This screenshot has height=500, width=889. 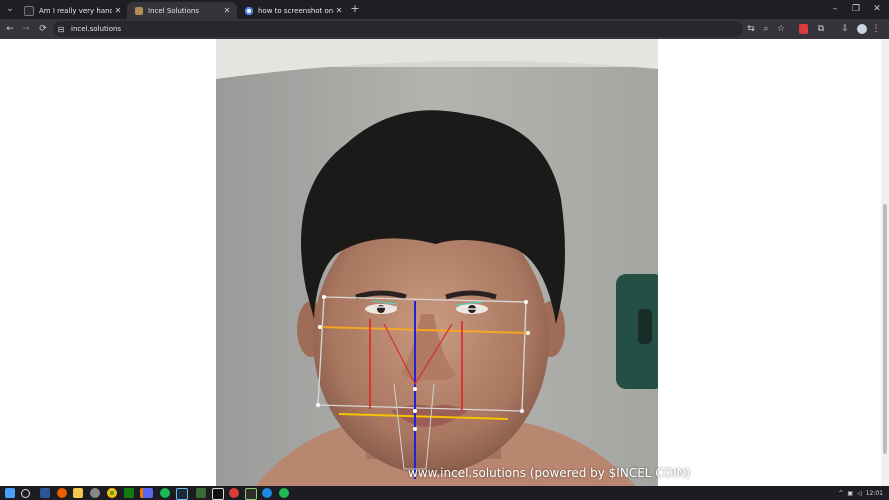 I want to click on new-tab-button: +, so click(x=355, y=9).